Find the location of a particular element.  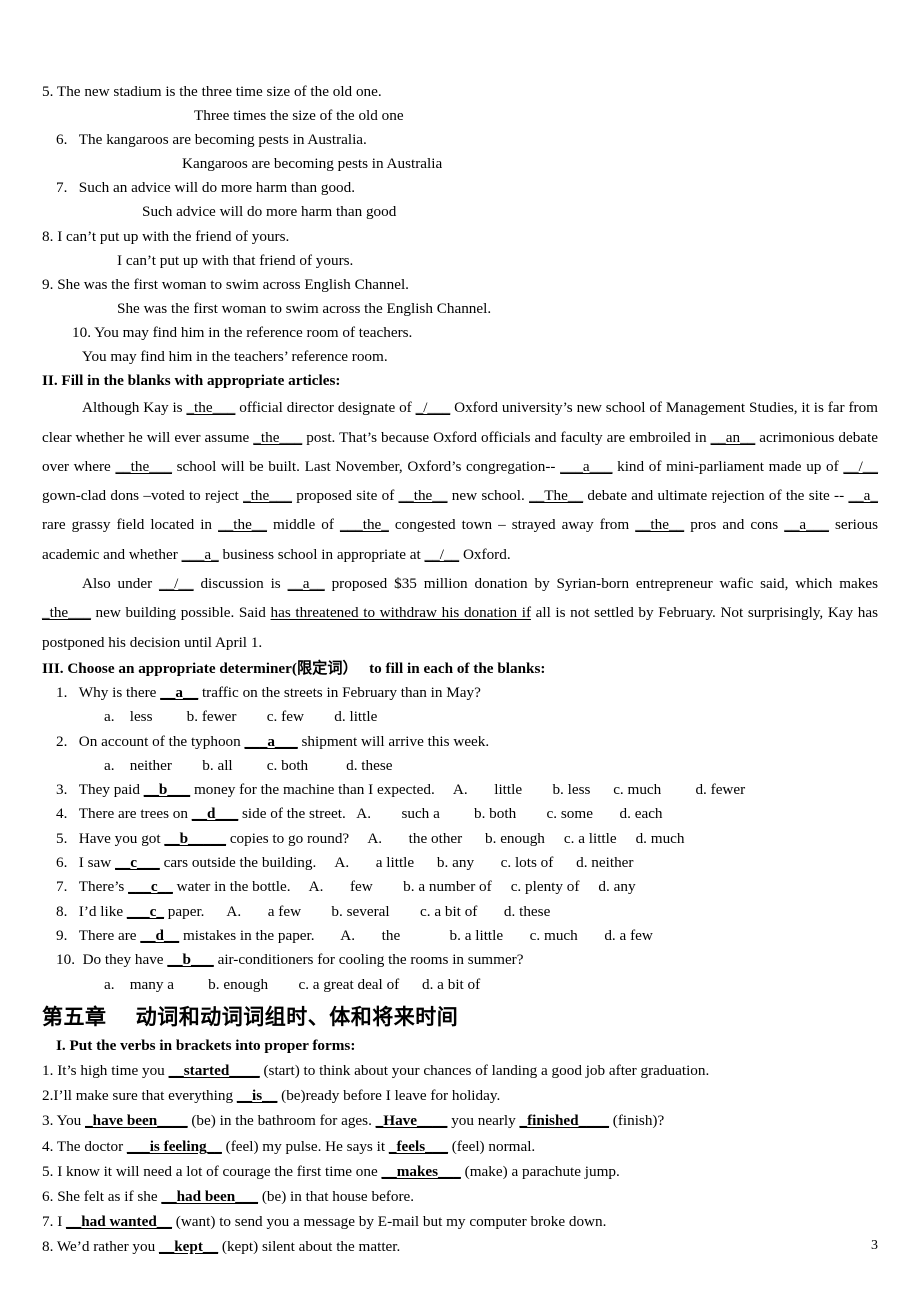

item-number: 7. is located at coordinates (62, 188).